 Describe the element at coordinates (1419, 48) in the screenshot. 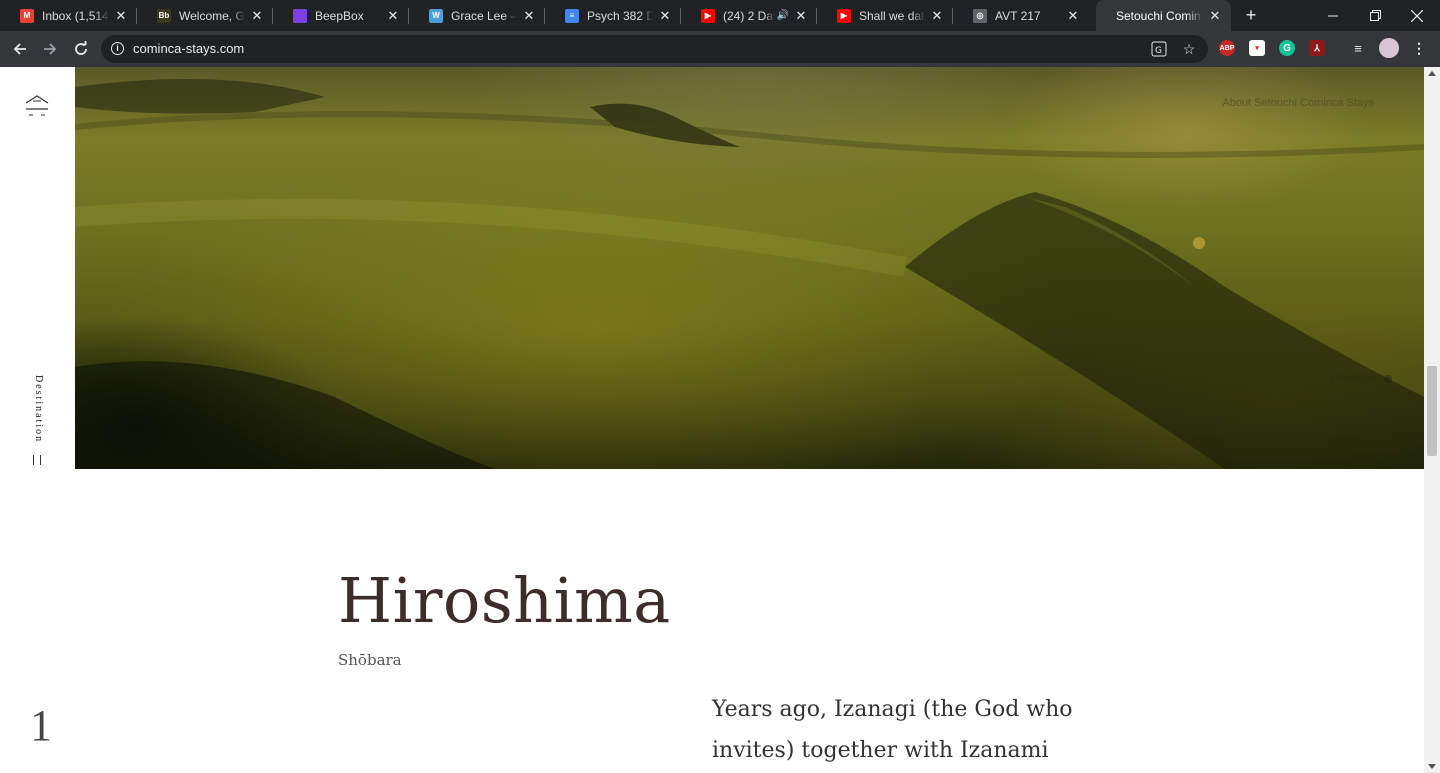

I see `menu-kebab-icon: ⋮` at that location.